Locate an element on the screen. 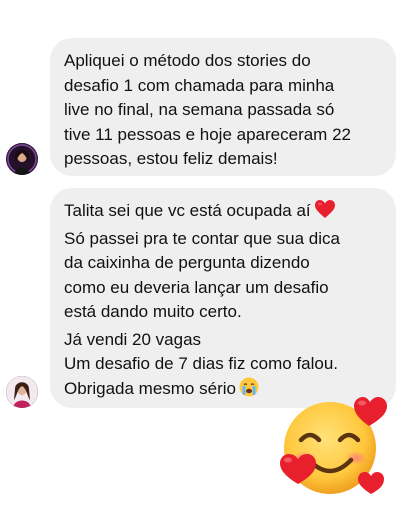  message-line: Talita sei que vc está ocupada aí is located at coordinates (223, 213).